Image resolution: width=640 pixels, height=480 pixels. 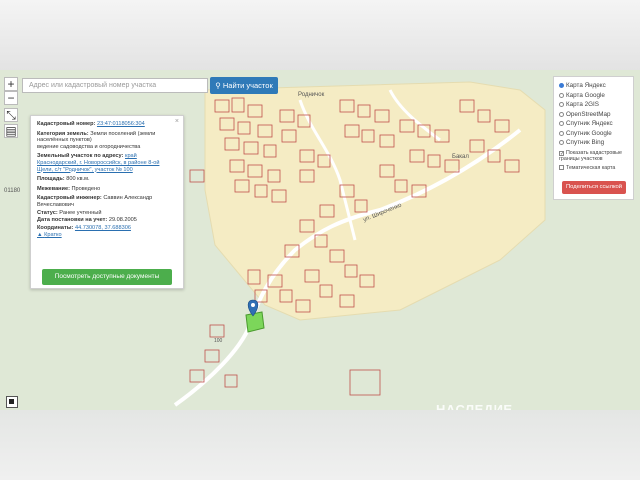 I want to click on cadastral-number-link: 23:47:0118056:304, so click(x=121, y=124).